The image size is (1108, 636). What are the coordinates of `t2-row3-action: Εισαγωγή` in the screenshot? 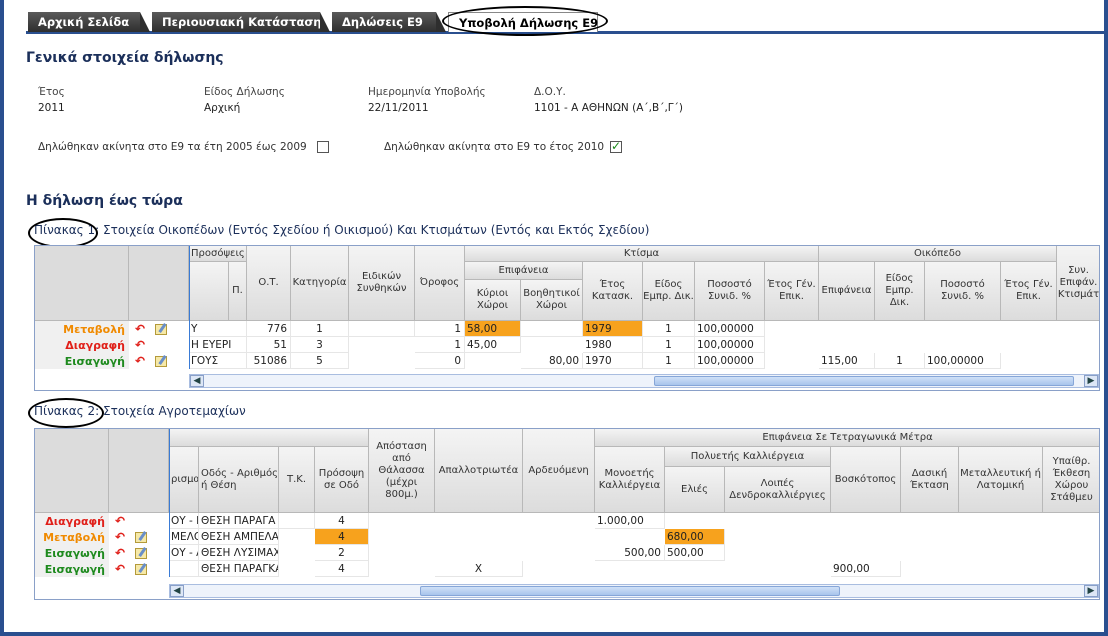 It's located at (72, 553).